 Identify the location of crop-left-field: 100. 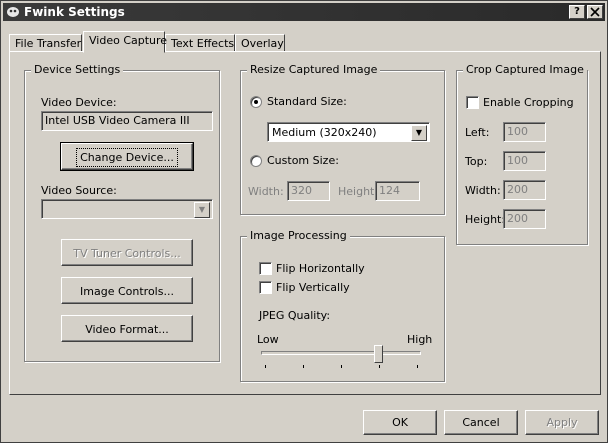
(524, 132).